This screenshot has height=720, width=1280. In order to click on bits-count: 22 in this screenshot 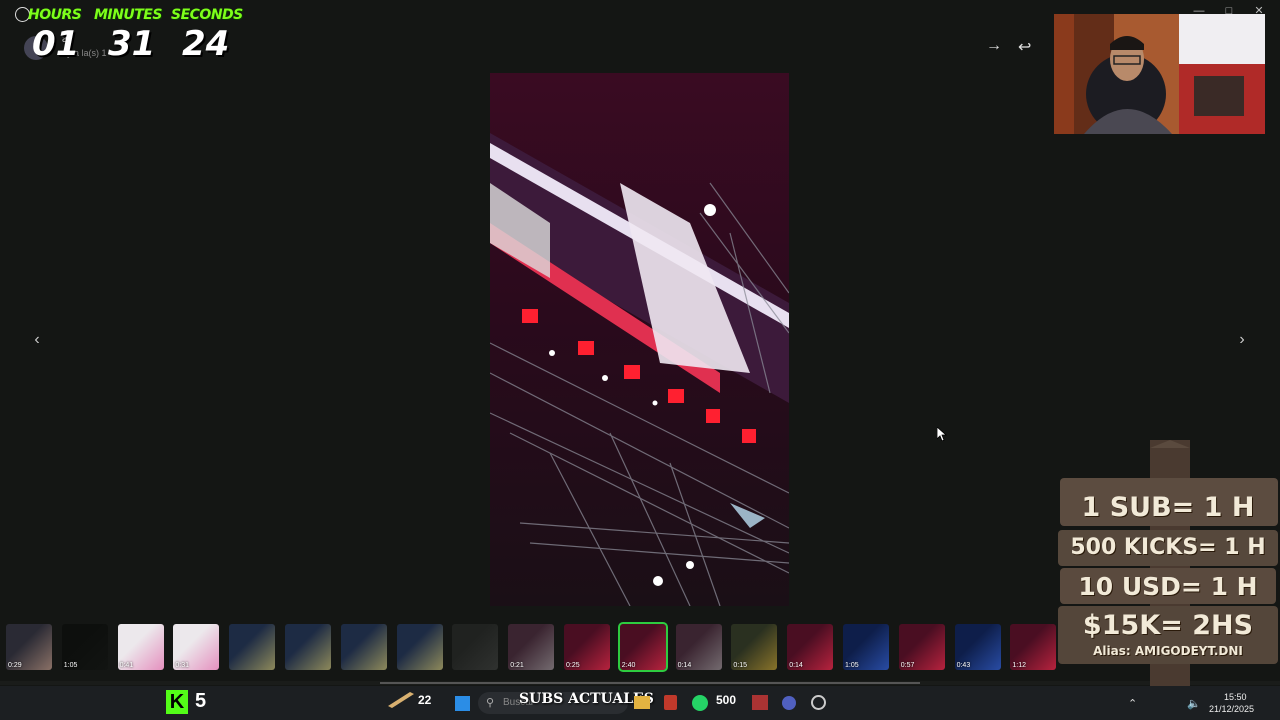, I will do `click(425, 700)`.